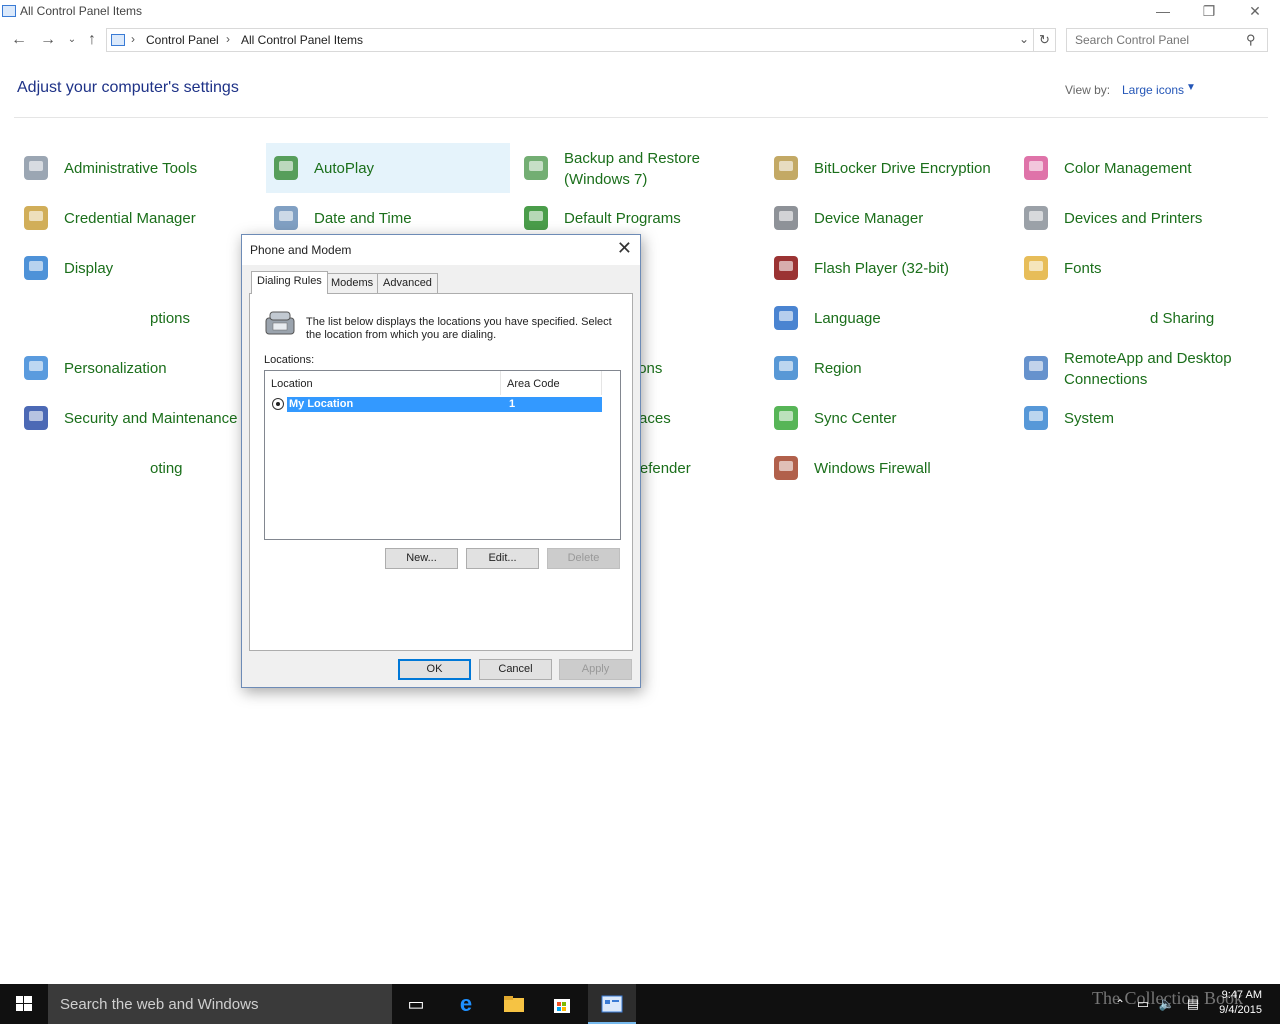  Describe the element at coordinates (1153, 90) in the screenshot. I see `view-by-dropdown: Large icons` at that location.